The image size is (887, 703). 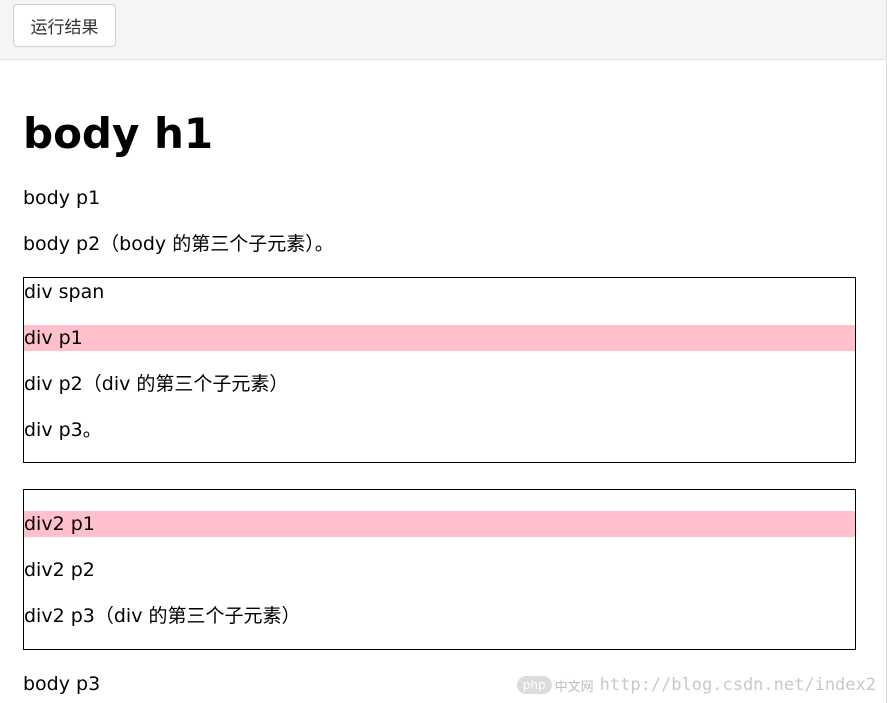 I want to click on php-logo-icon: php 中文网, so click(x=555, y=685).